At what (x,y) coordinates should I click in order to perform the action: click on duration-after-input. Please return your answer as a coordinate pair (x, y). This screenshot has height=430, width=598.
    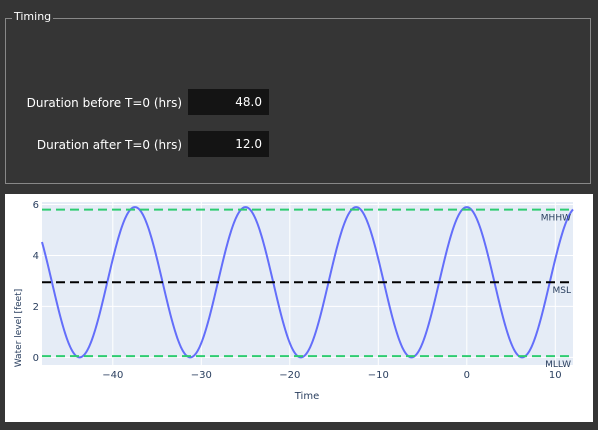
    Looking at the image, I should click on (228, 144).